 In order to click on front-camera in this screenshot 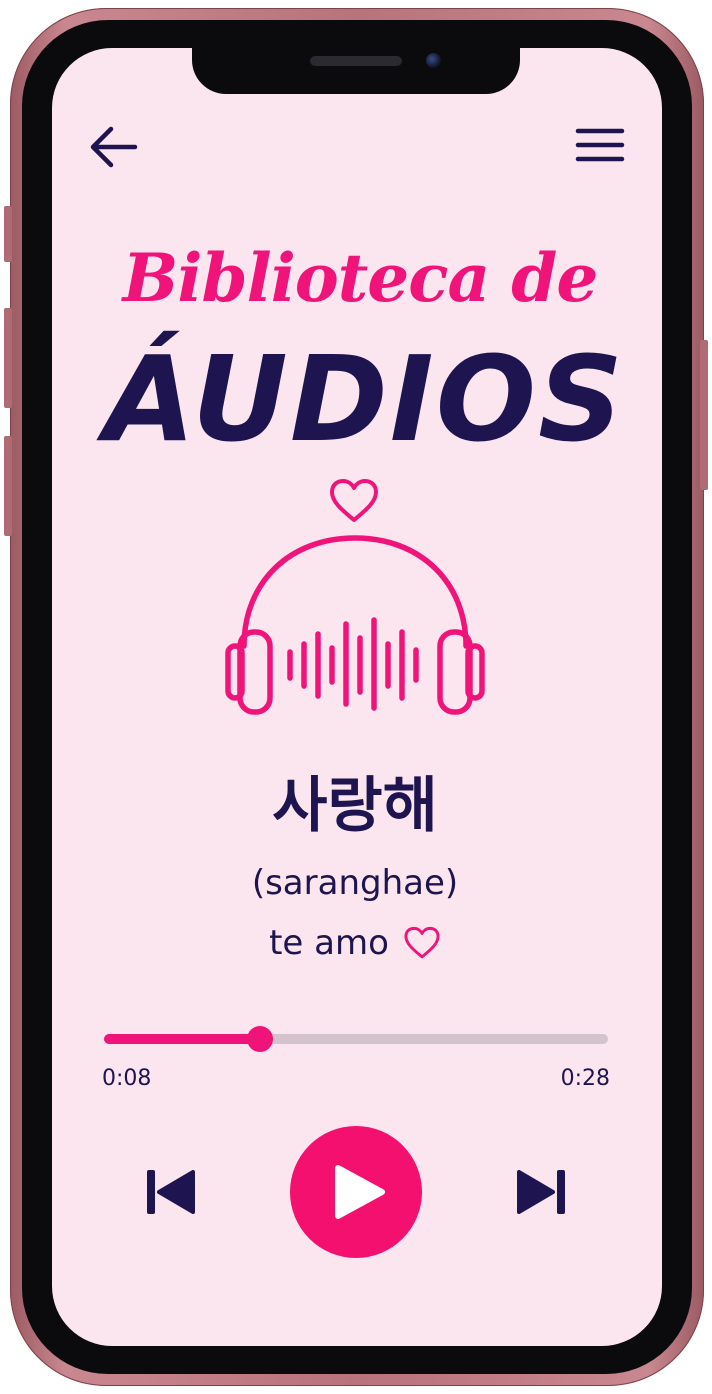, I will do `click(433, 60)`.